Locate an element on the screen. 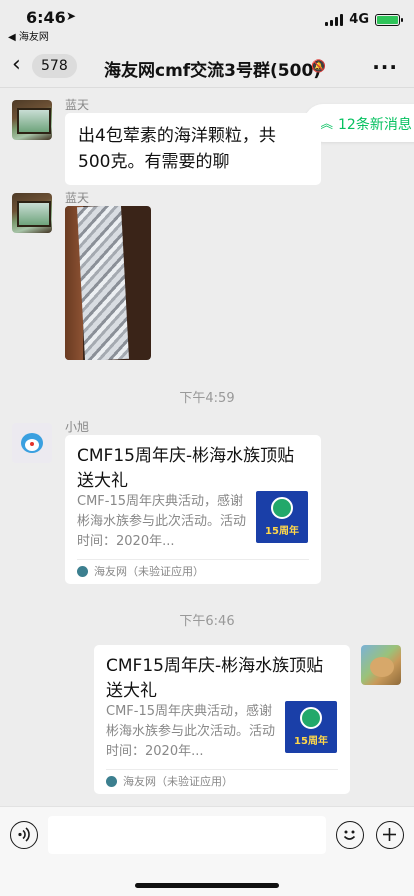 The height and width of the screenshot is (896, 414). home-indicator is located at coordinates (207, 885).